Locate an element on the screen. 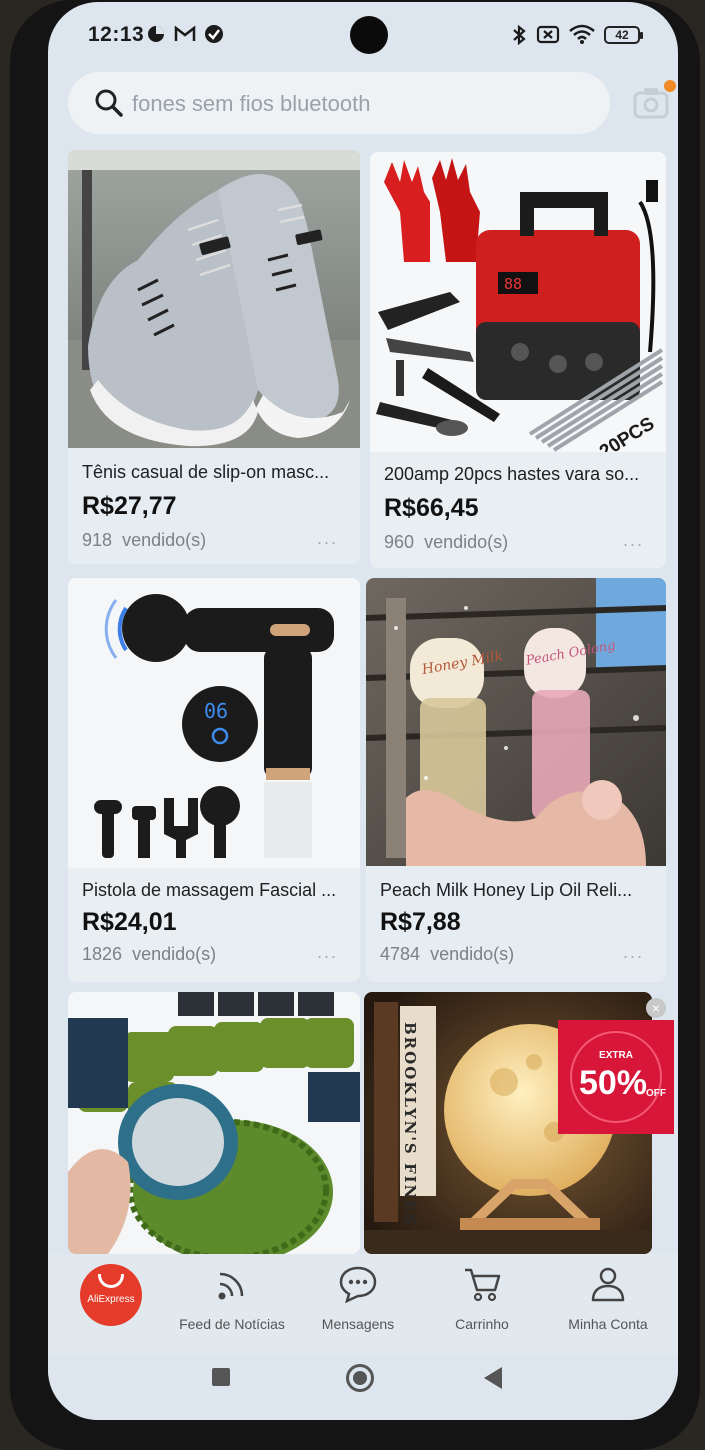  product-price: R$27,77 is located at coordinates (129, 506).